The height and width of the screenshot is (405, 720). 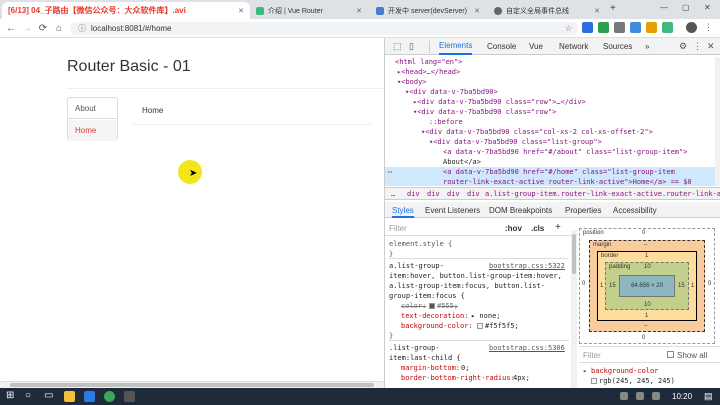 I want to click on dom-node: ▸<head>…</head>, so click(x=428, y=72).